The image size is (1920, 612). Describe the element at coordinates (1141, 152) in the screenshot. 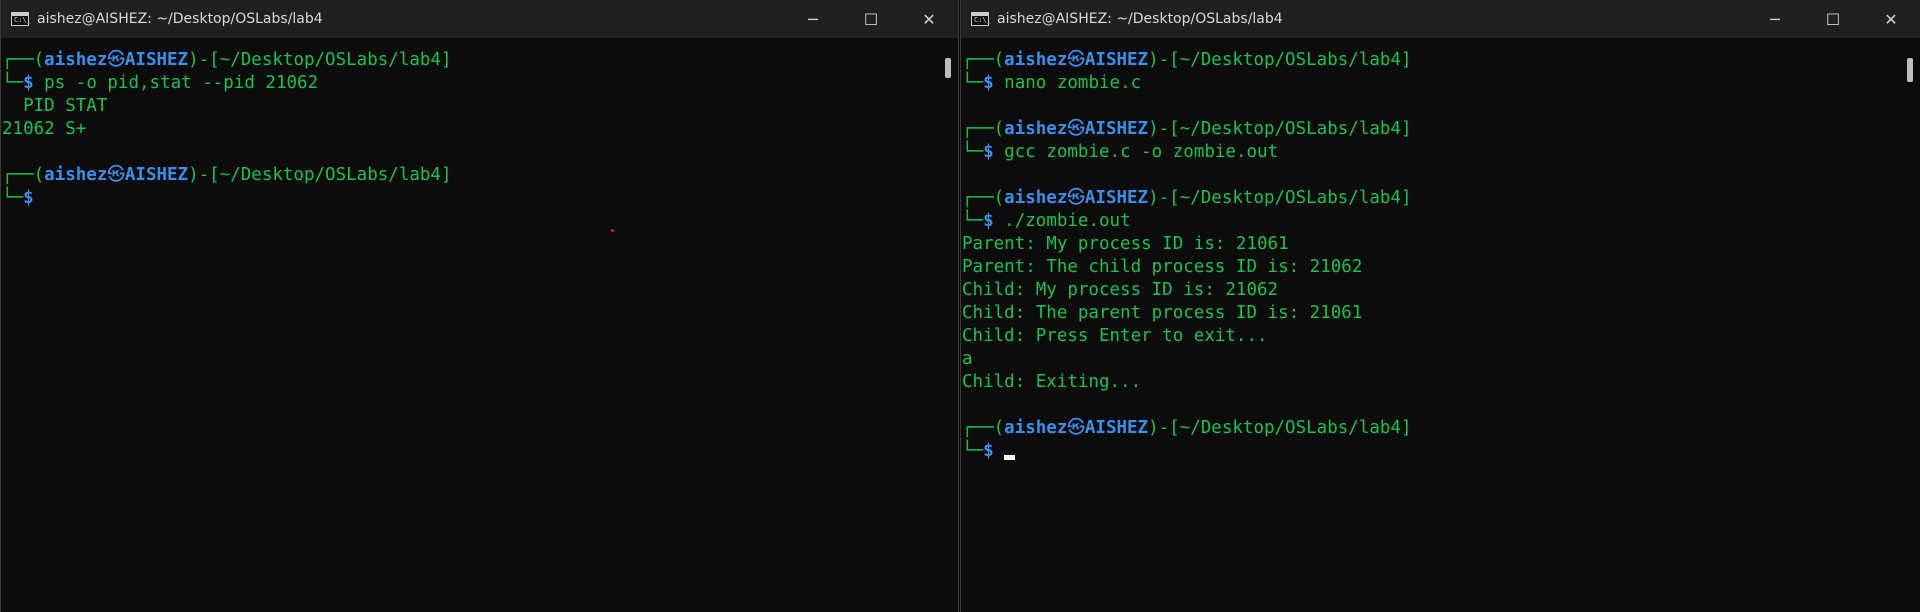

I see `command-text: gcc zombie.c -o zombie.out` at that location.